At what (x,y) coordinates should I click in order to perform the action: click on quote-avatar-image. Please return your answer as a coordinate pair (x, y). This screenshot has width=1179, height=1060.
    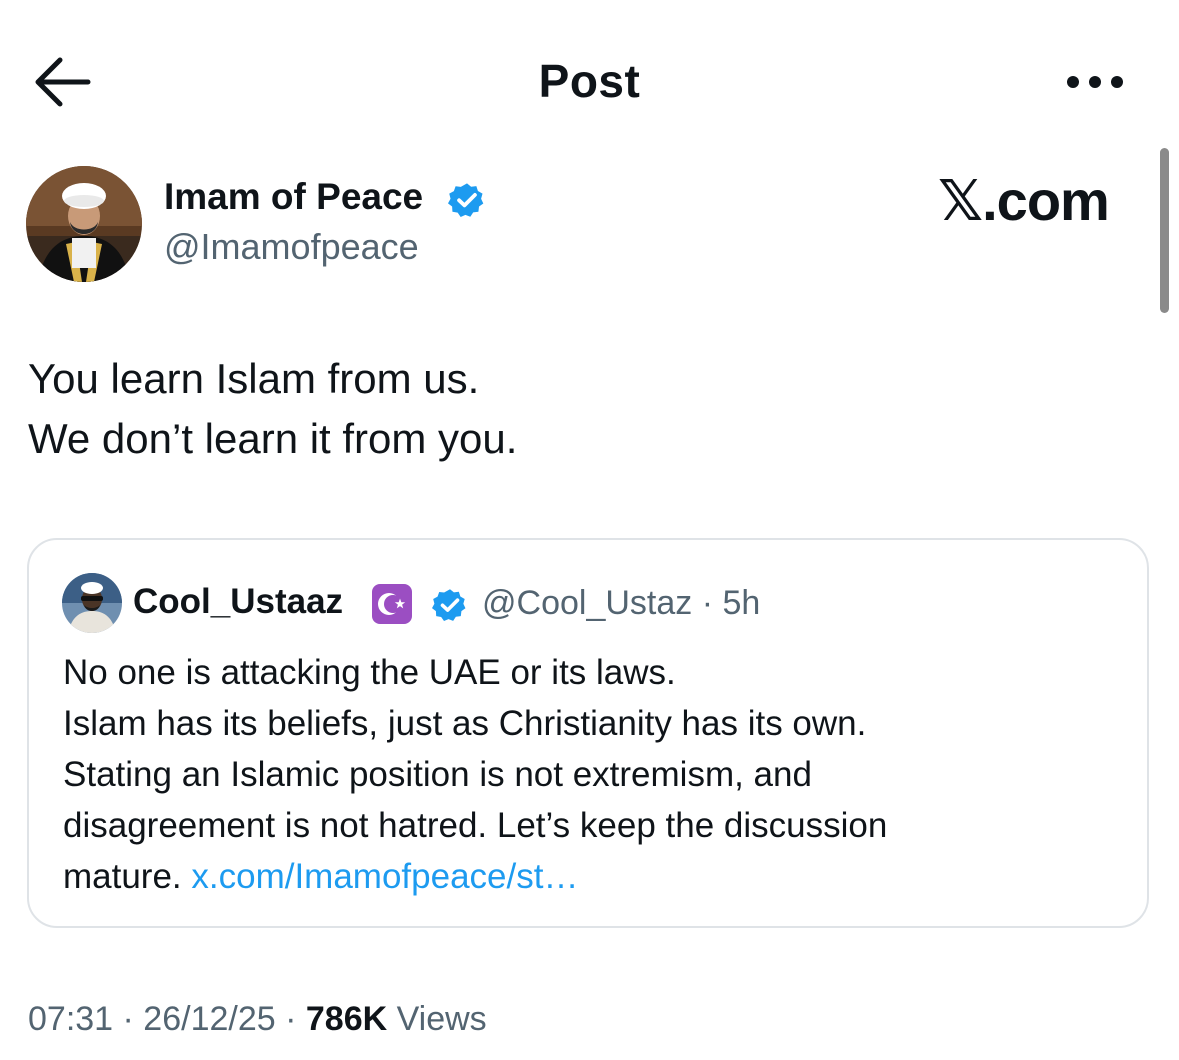
    Looking at the image, I should click on (92, 603).